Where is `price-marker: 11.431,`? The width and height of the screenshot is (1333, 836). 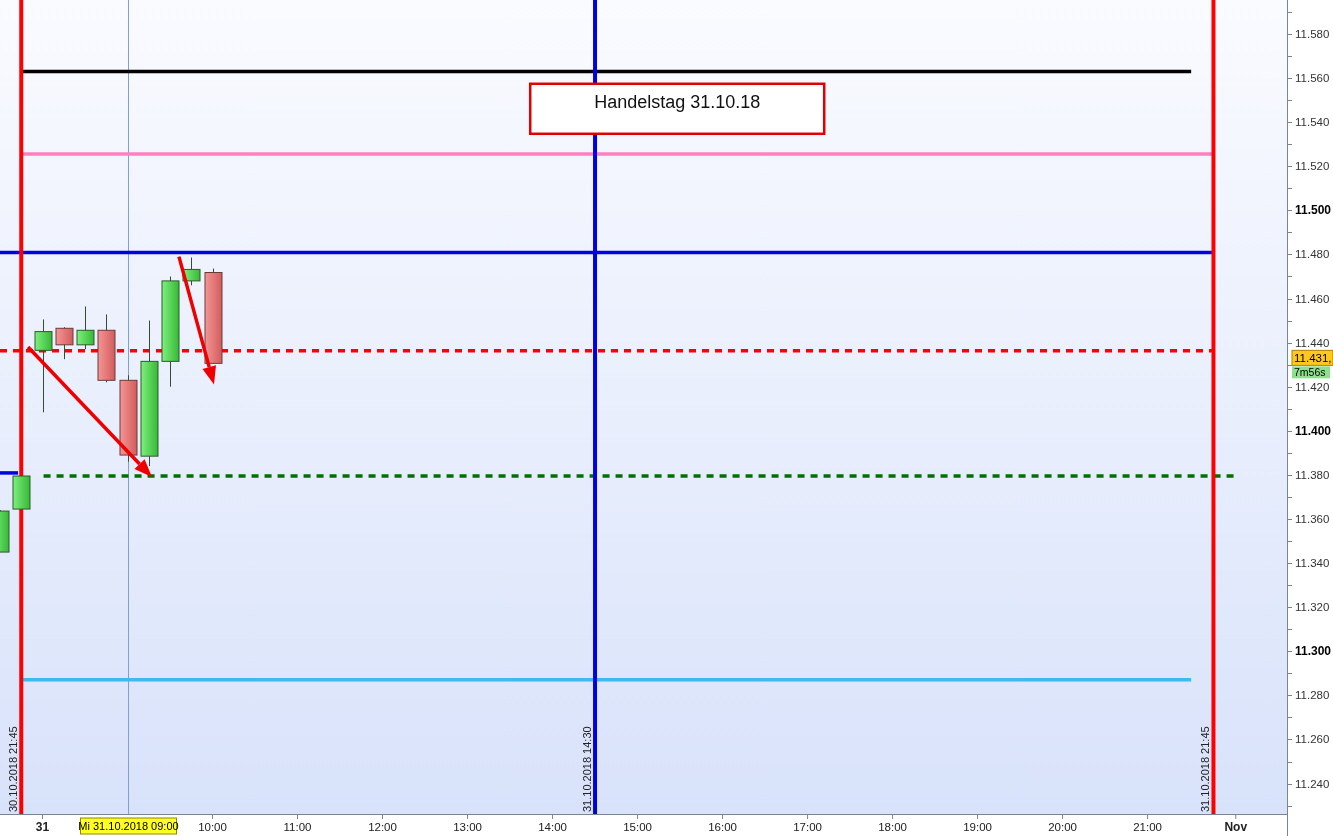 price-marker: 11.431, is located at coordinates (1312, 357).